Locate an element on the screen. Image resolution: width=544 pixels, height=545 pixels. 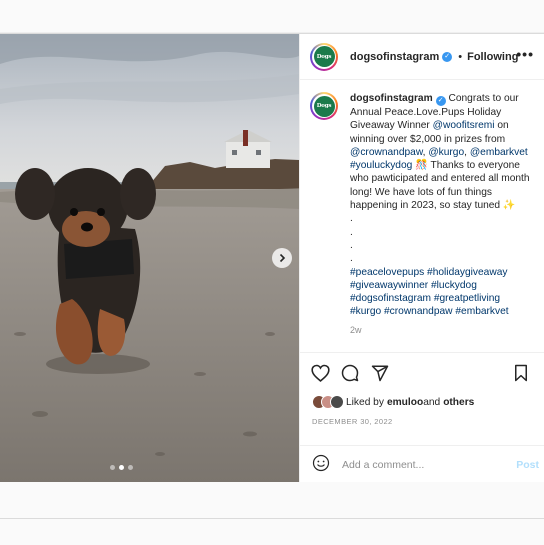
hashtag-line: #kurgo #crownandpaw #embarkvet is located at coordinates (442, 311).